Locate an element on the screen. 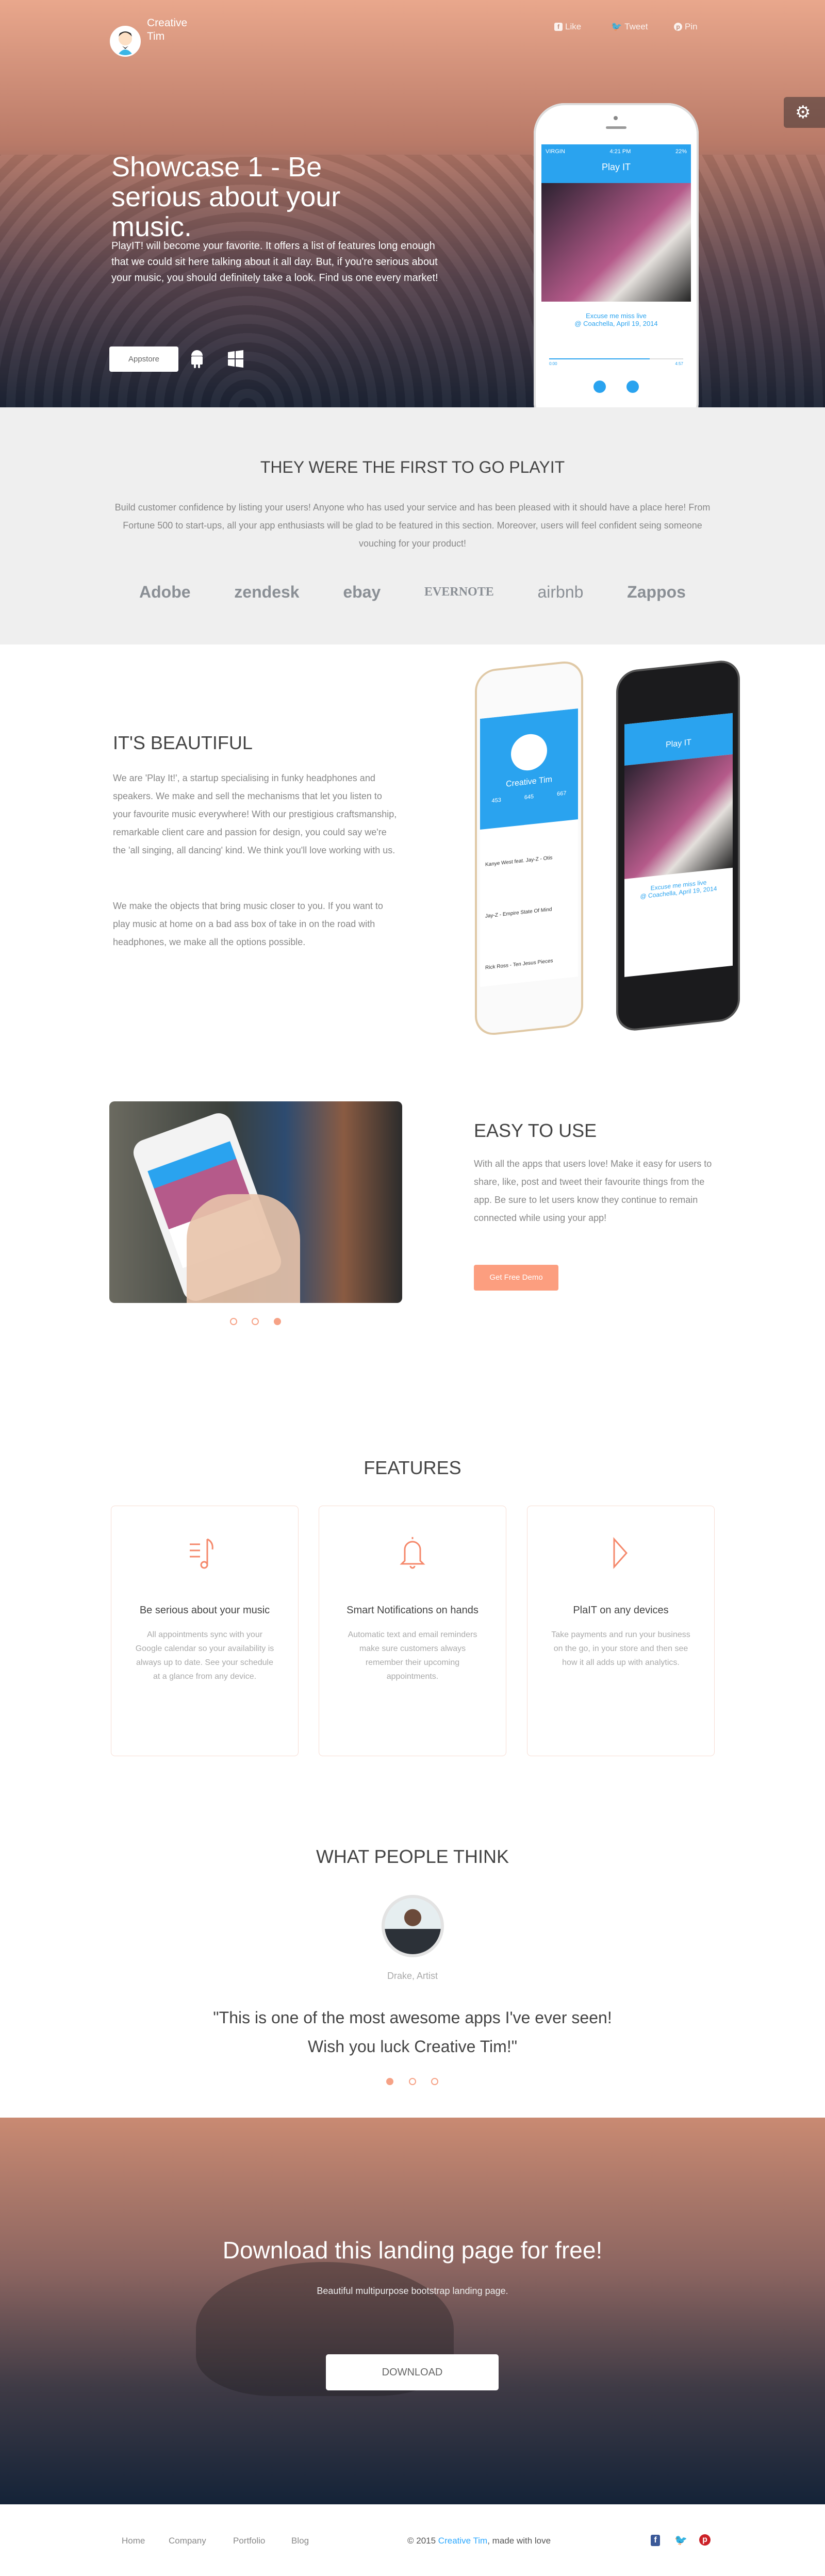  clients-title: THEY WERE THE FIRST TO GO PLAYIT is located at coordinates (412, 467).